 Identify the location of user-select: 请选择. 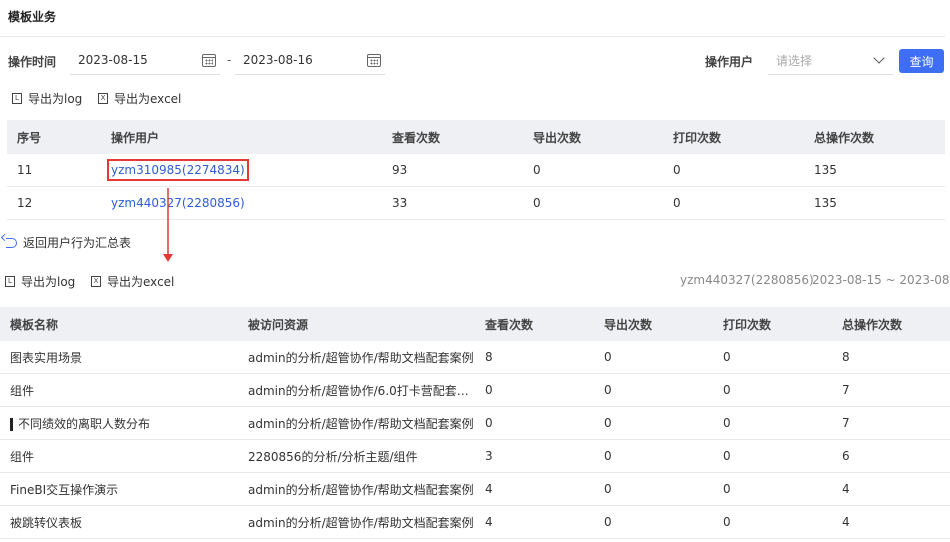
(830, 60).